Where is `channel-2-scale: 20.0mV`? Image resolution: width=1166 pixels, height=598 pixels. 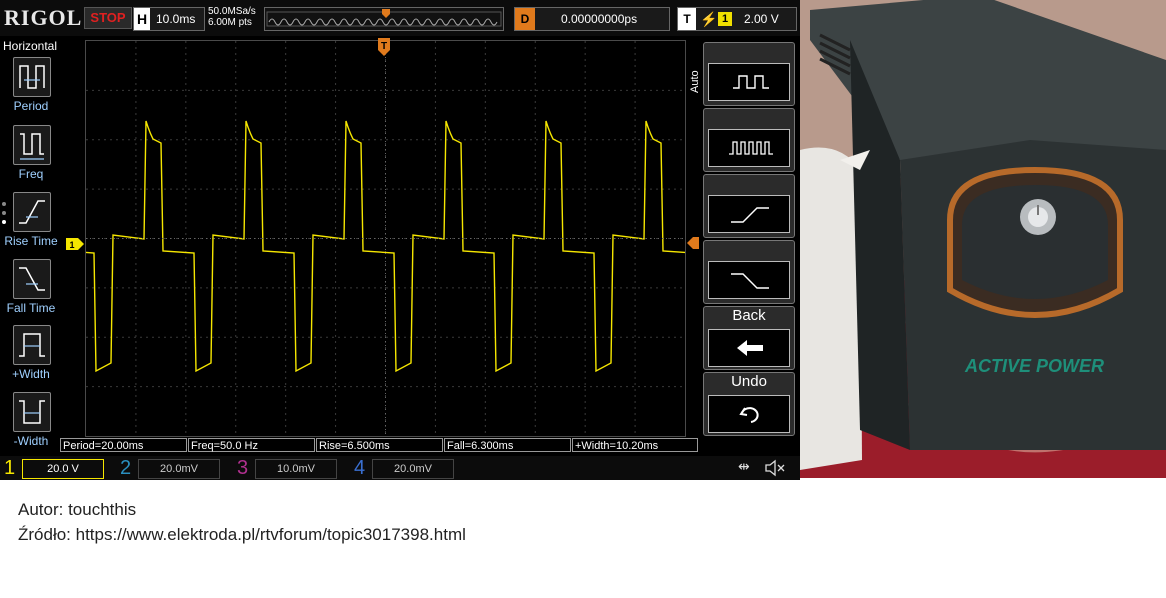 channel-2-scale: 20.0mV is located at coordinates (179, 469).